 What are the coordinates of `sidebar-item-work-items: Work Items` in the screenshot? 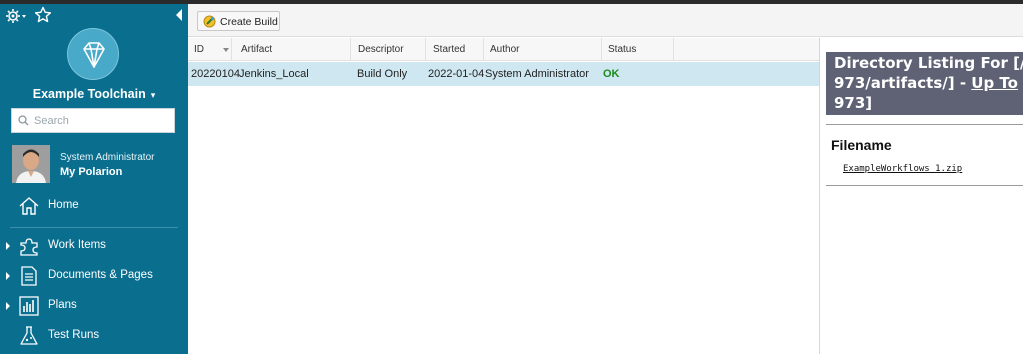 It's located at (94, 246).